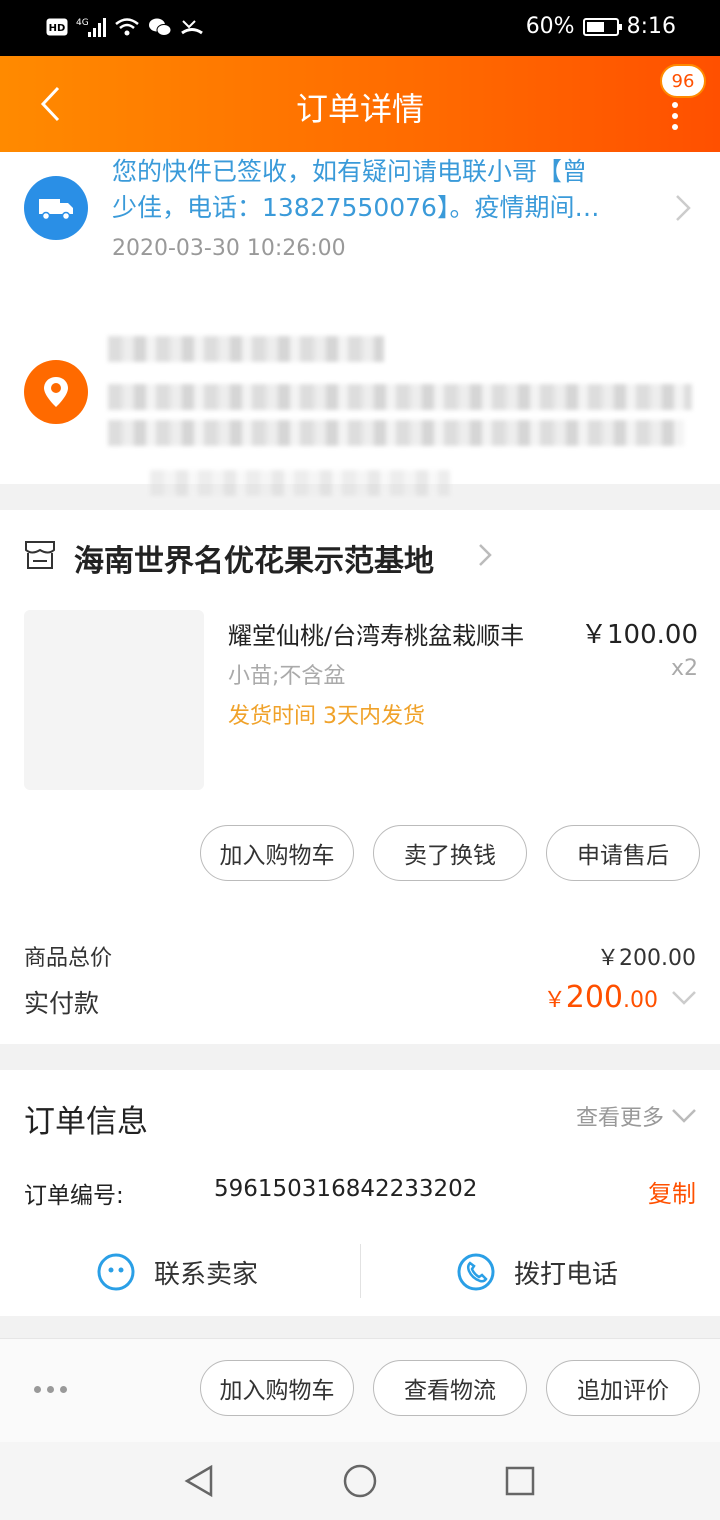 Image resolution: width=720 pixels, height=1520 pixels. I want to click on app-header: 订单详情 96, so click(360, 104).